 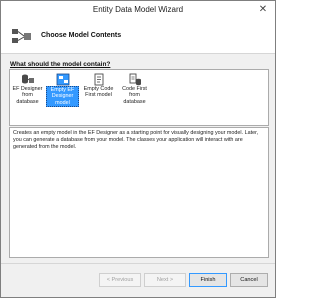 I want to click on footer-divider, so click(x=138, y=263).